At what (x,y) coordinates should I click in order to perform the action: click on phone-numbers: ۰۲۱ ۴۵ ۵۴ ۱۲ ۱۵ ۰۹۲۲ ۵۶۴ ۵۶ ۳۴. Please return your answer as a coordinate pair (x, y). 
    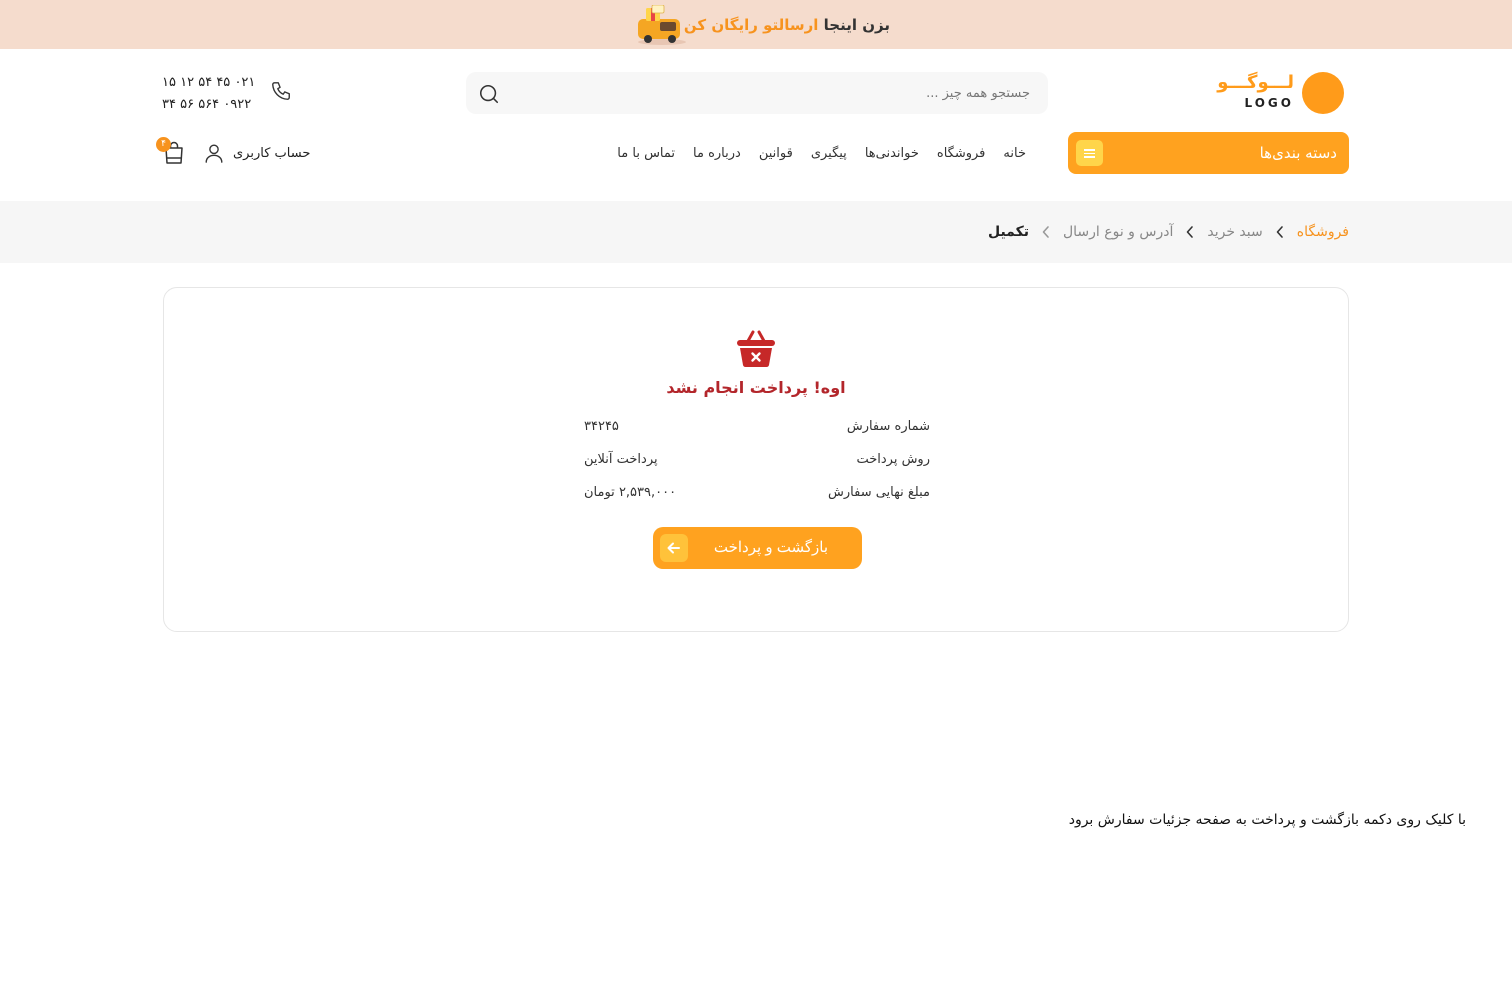
    Looking at the image, I should click on (208, 94).